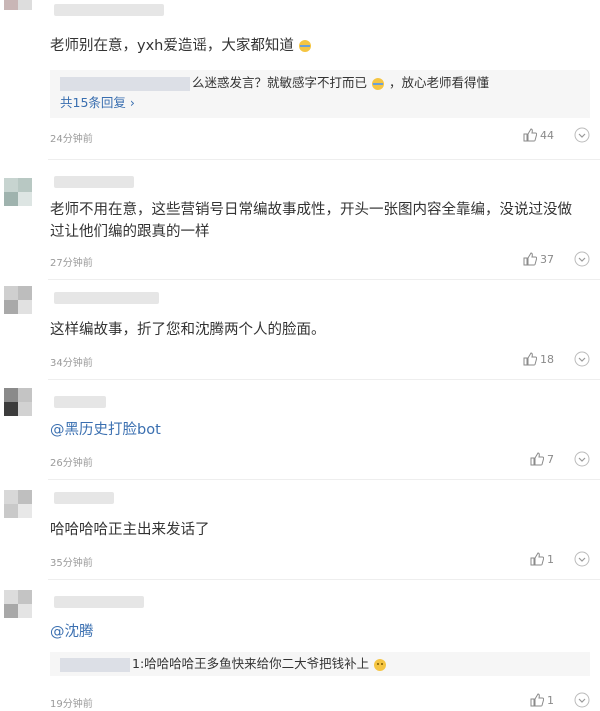 The image size is (600, 711). Describe the element at coordinates (438, 82) in the screenshot. I see `reply-text-2: ，放心老师看得懂` at that location.